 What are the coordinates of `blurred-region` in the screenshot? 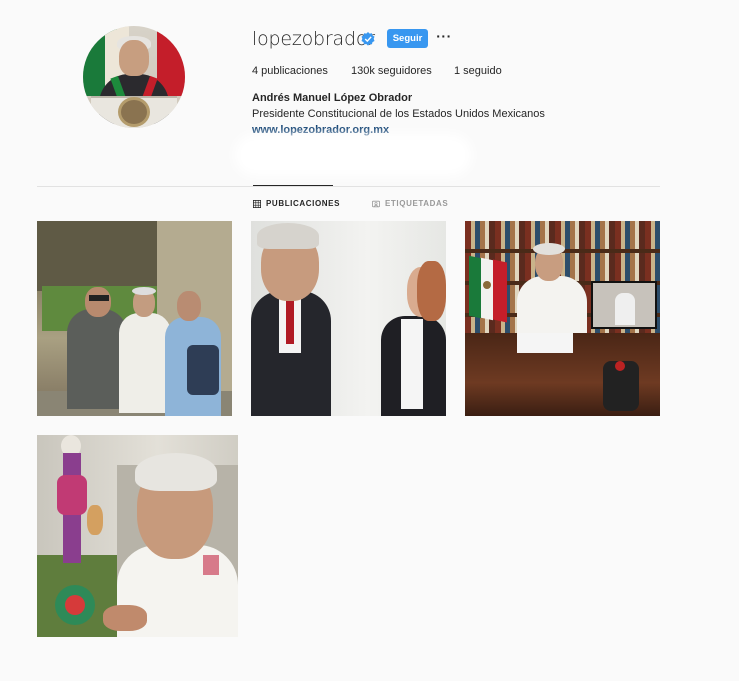 It's located at (353, 155).